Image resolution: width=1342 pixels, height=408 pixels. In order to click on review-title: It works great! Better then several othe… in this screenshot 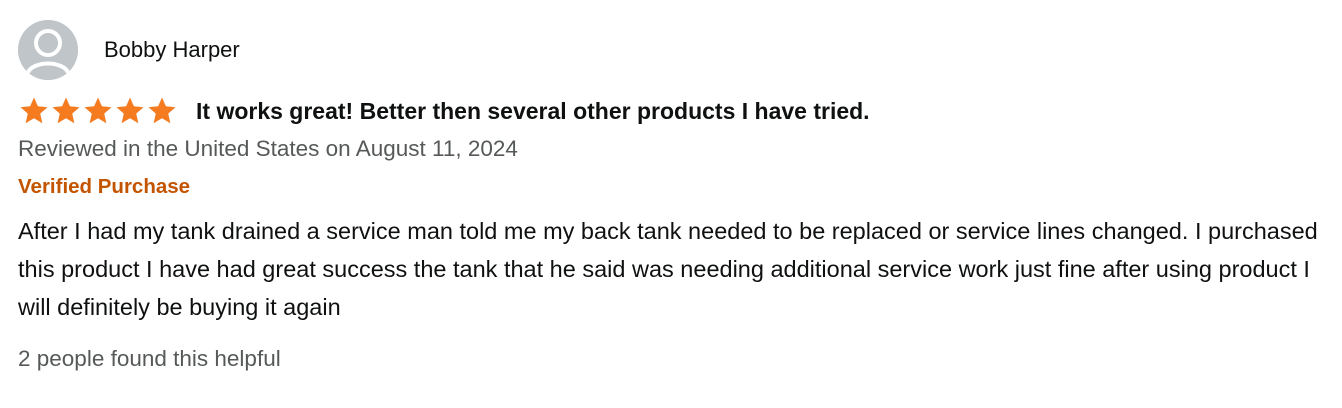, I will do `click(533, 111)`.